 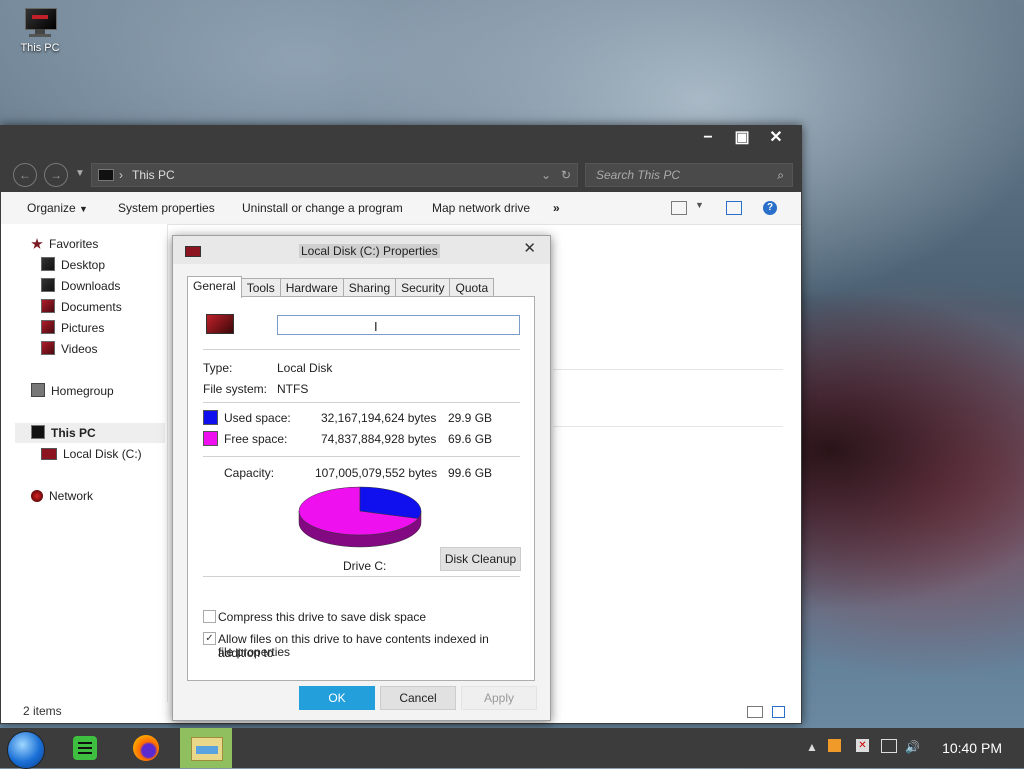 I want to click on sidebar-item-local-disk: Local Disk (C:), so click(x=91, y=454).